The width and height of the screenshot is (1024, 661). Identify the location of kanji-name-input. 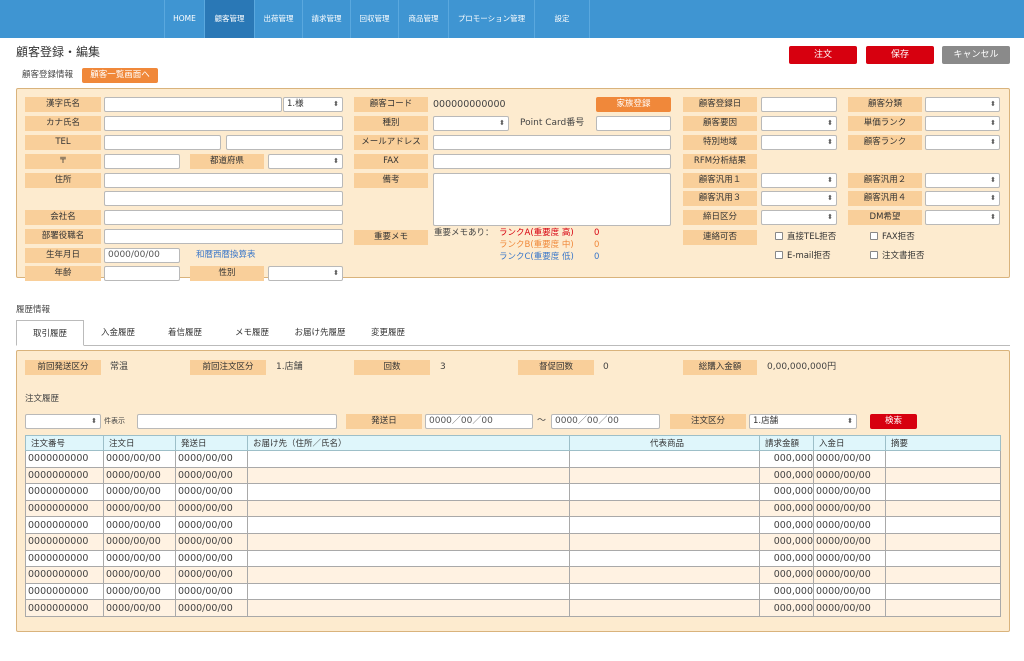
(193, 104).